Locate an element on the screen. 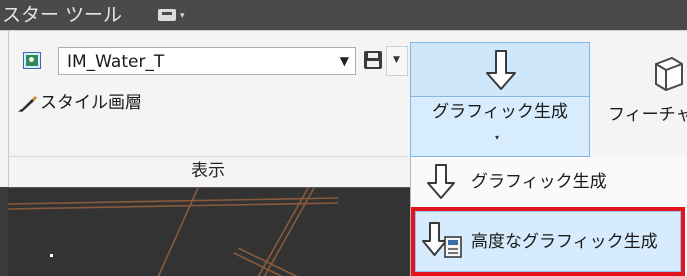  title-bar: スター ツール ▾ is located at coordinates (343, 15).